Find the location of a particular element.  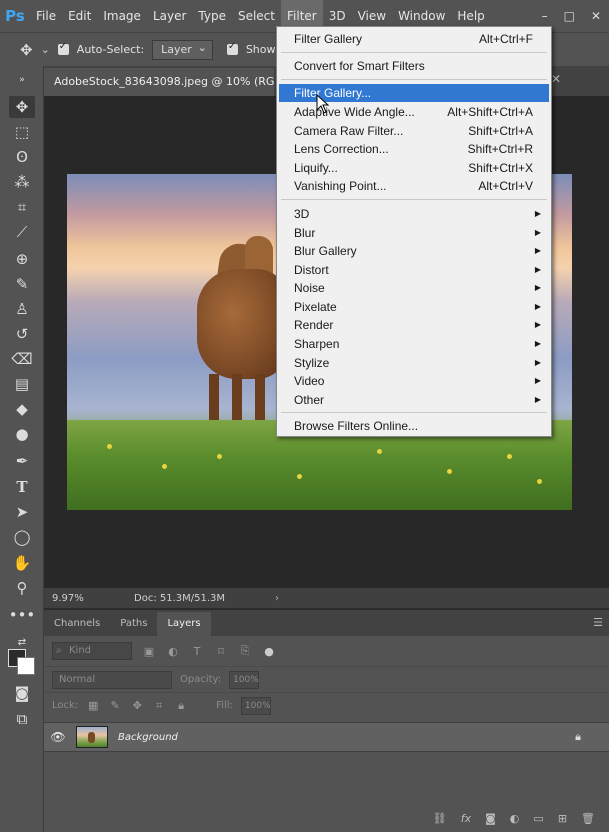

add-mask-icon: ◙ is located at coordinates (490, 818).